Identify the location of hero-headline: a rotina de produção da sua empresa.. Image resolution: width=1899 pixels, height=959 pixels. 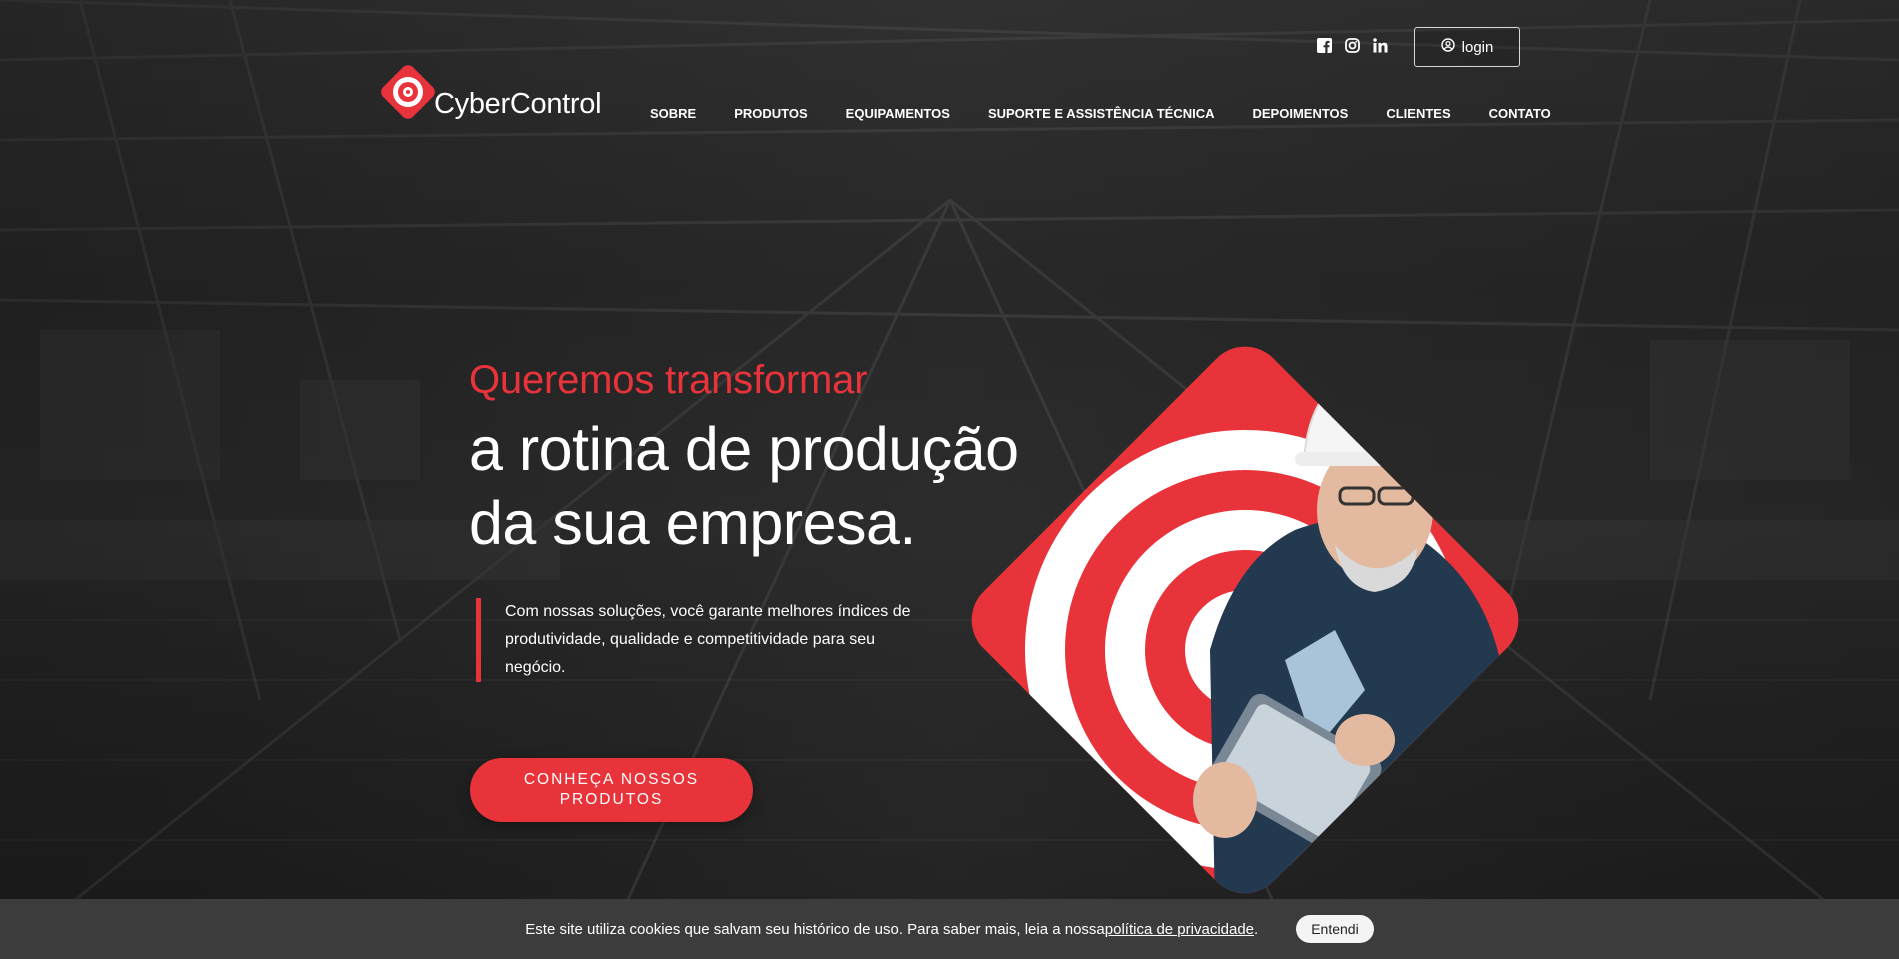
(744, 486).